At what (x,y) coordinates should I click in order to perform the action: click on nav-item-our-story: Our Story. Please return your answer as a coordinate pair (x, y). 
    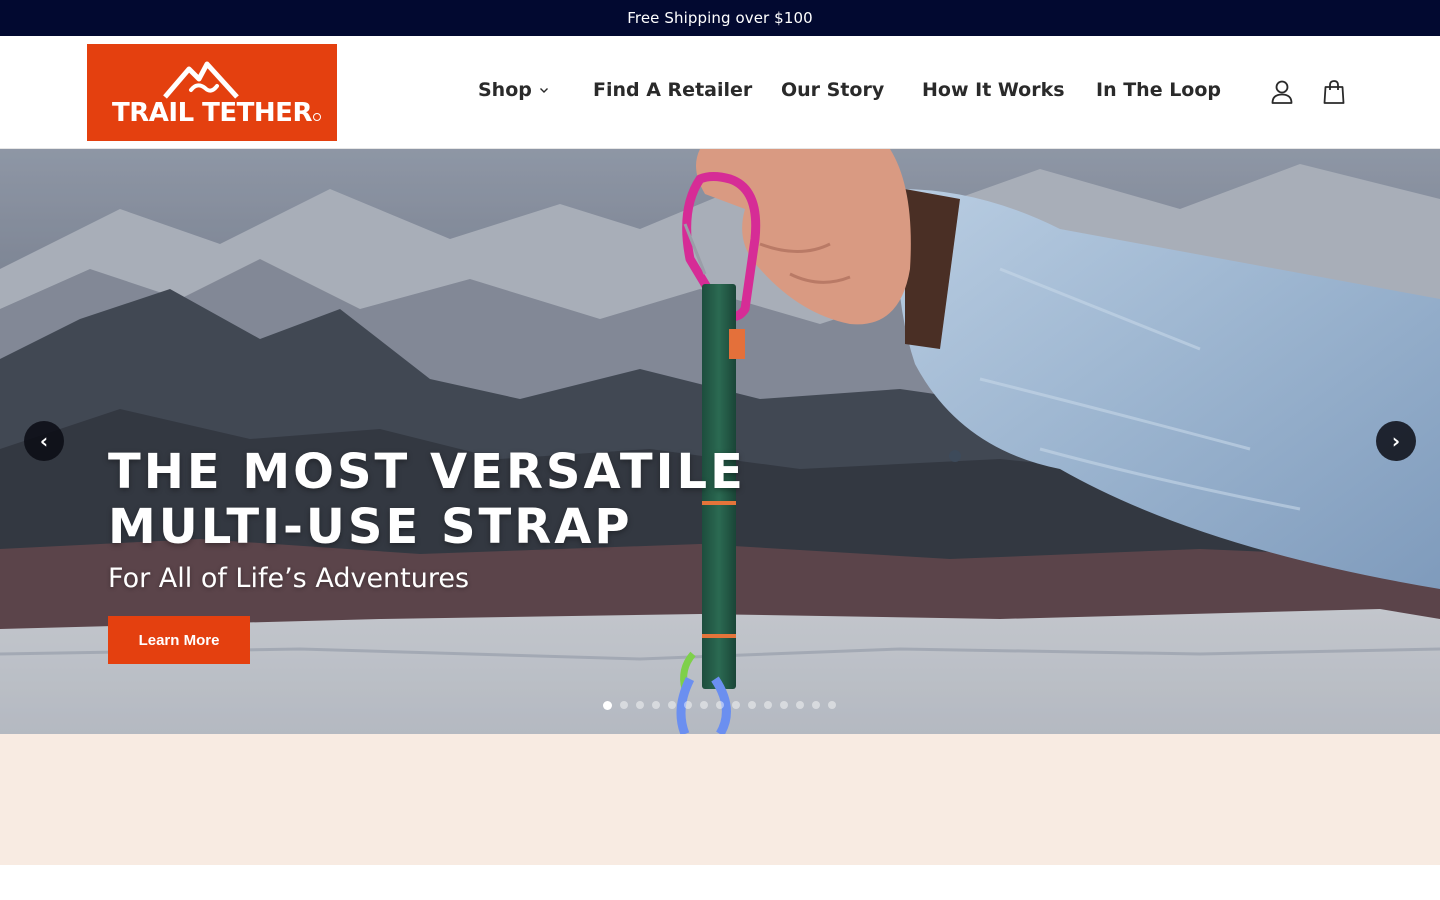
    Looking at the image, I should click on (832, 90).